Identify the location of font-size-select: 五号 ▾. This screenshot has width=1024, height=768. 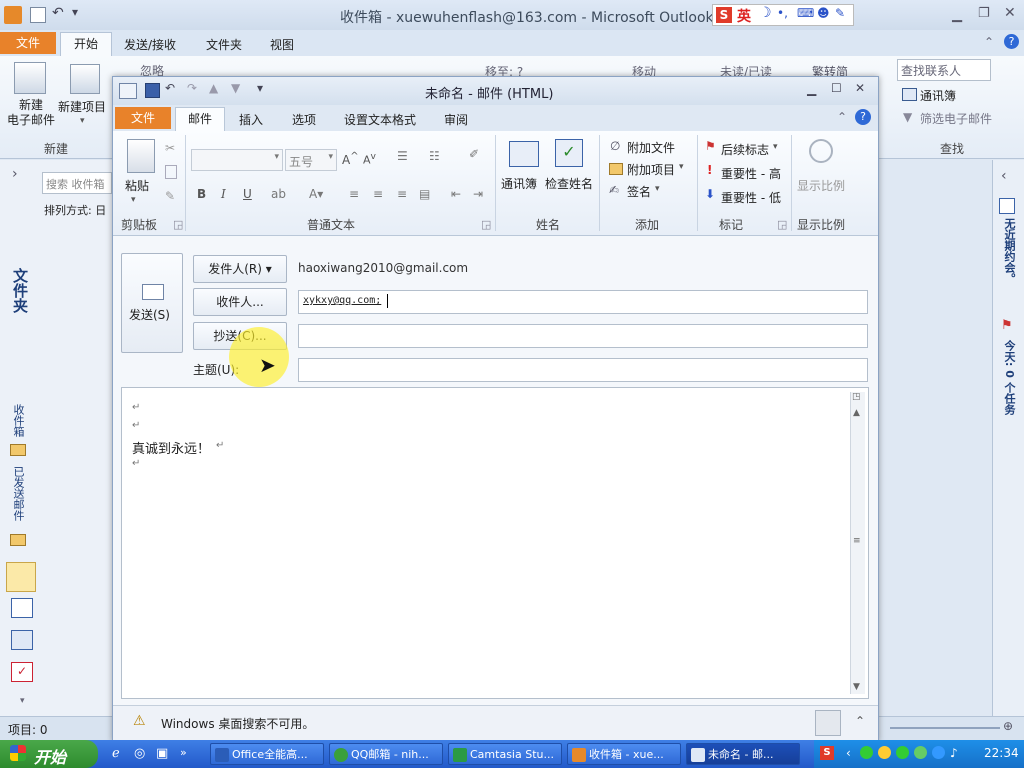
(311, 160).